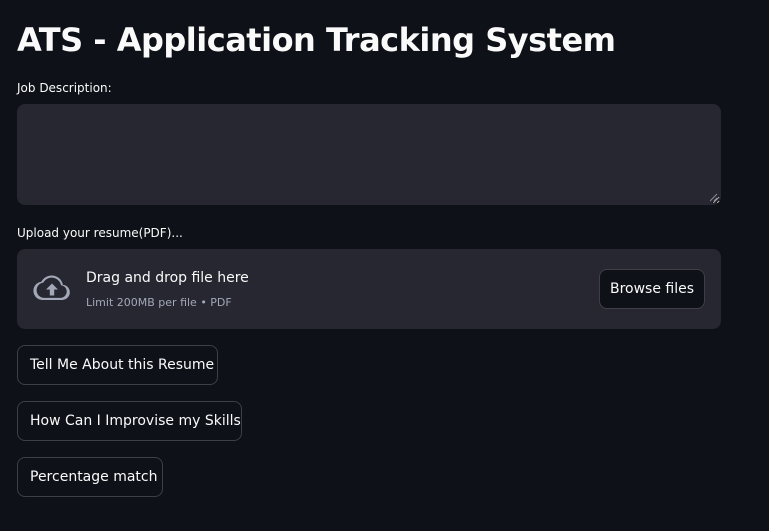 The height and width of the screenshot is (531, 769). Describe the element at coordinates (129, 421) in the screenshot. I see `improve-skills-button: How Can I Improvise my Skills` at that location.